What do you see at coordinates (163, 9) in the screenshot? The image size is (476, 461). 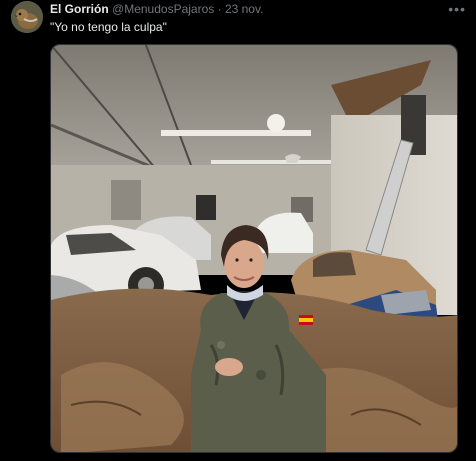 I see `author-handle: @MenudosPajaros` at bounding box center [163, 9].